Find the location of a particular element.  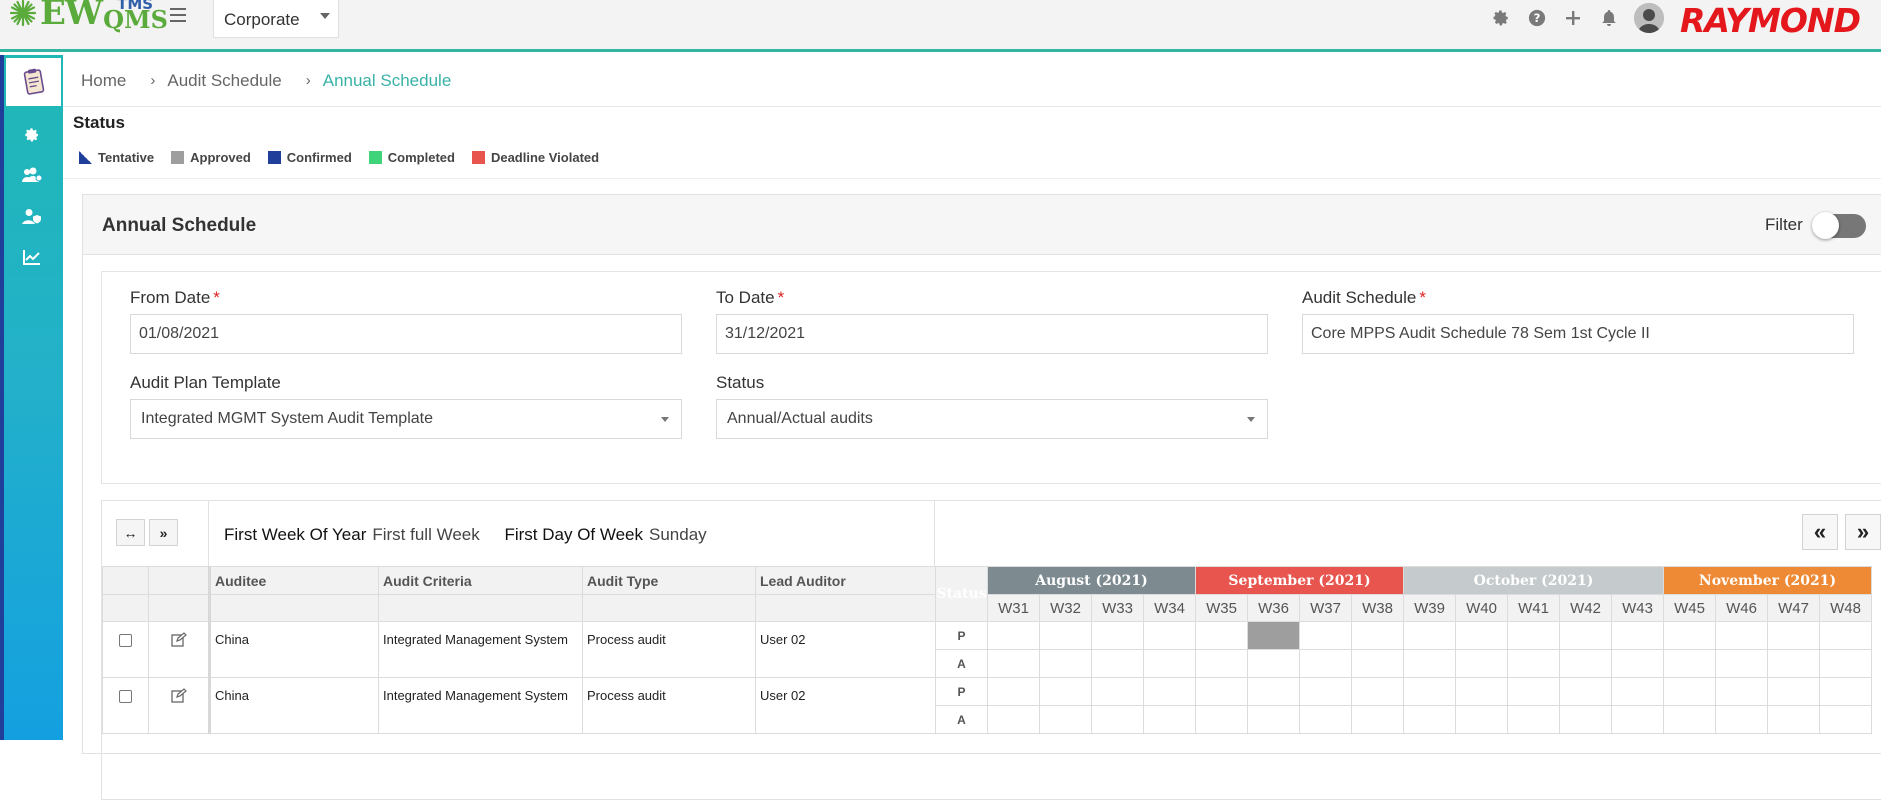

sidebar-item-settings is located at coordinates (32, 135).